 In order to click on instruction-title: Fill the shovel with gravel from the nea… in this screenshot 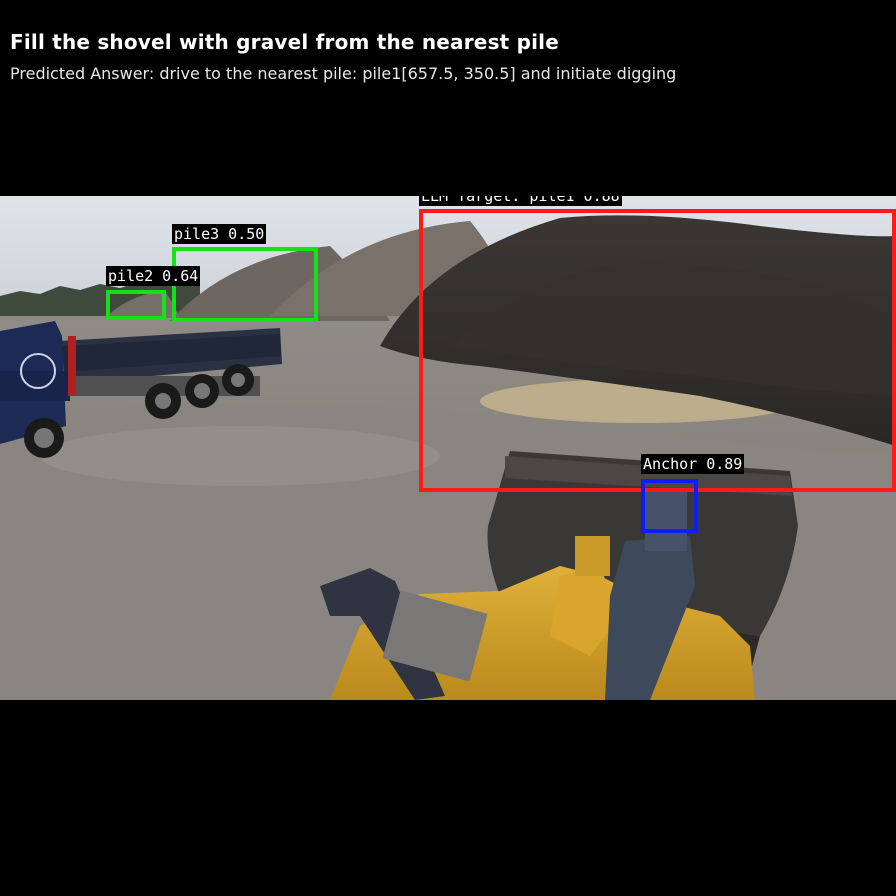, I will do `click(284, 42)`.